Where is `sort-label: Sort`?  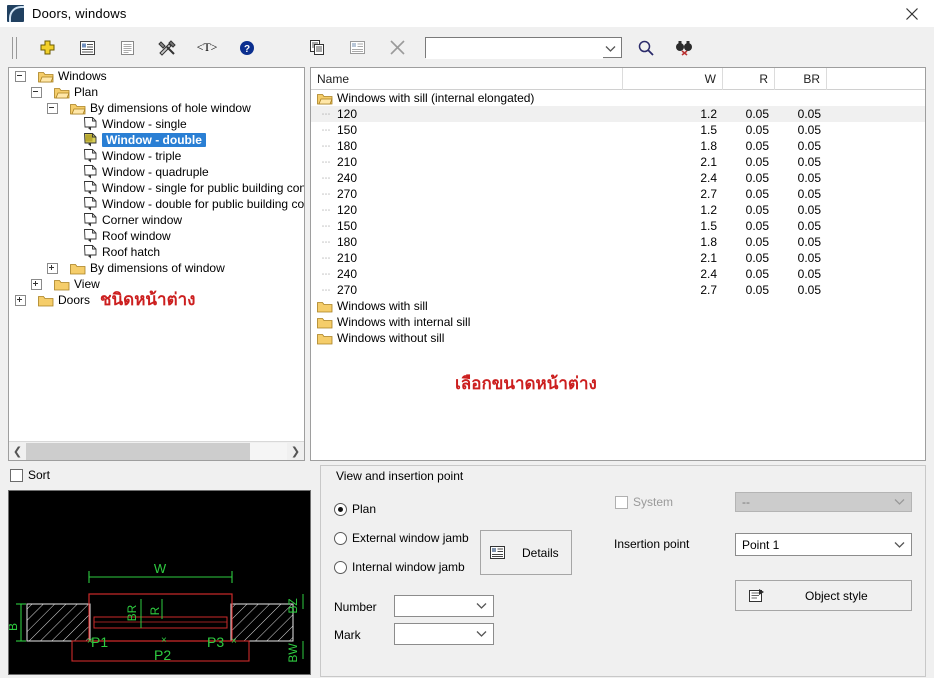 sort-label: Sort is located at coordinates (39, 475).